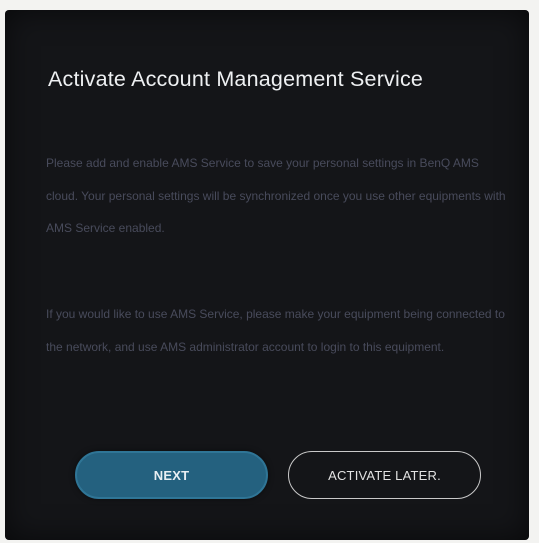 The width and height of the screenshot is (539, 543). Describe the element at coordinates (171, 475) in the screenshot. I see `next-button: NEXT` at that location.